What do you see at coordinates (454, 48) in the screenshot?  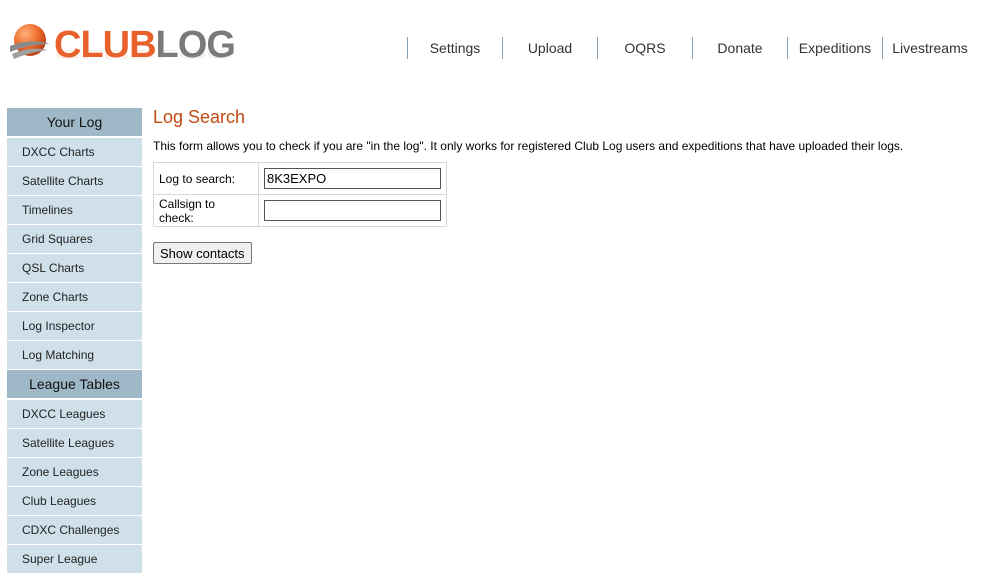 I see `nav-settings: Settings` at bounding box center [454, 48].